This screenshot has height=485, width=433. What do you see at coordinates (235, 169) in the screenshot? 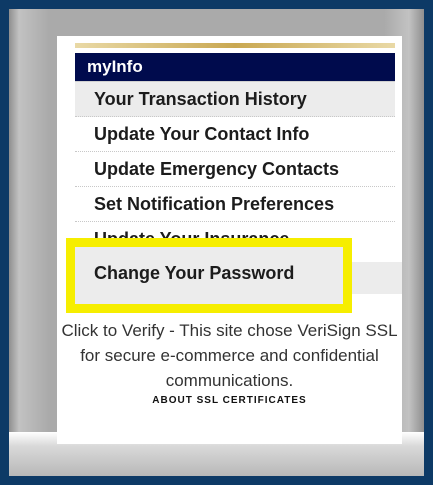
I see `menu-item-update-emergency-contacts: Update Emergency Contacts` at bounding box center [235, 169].